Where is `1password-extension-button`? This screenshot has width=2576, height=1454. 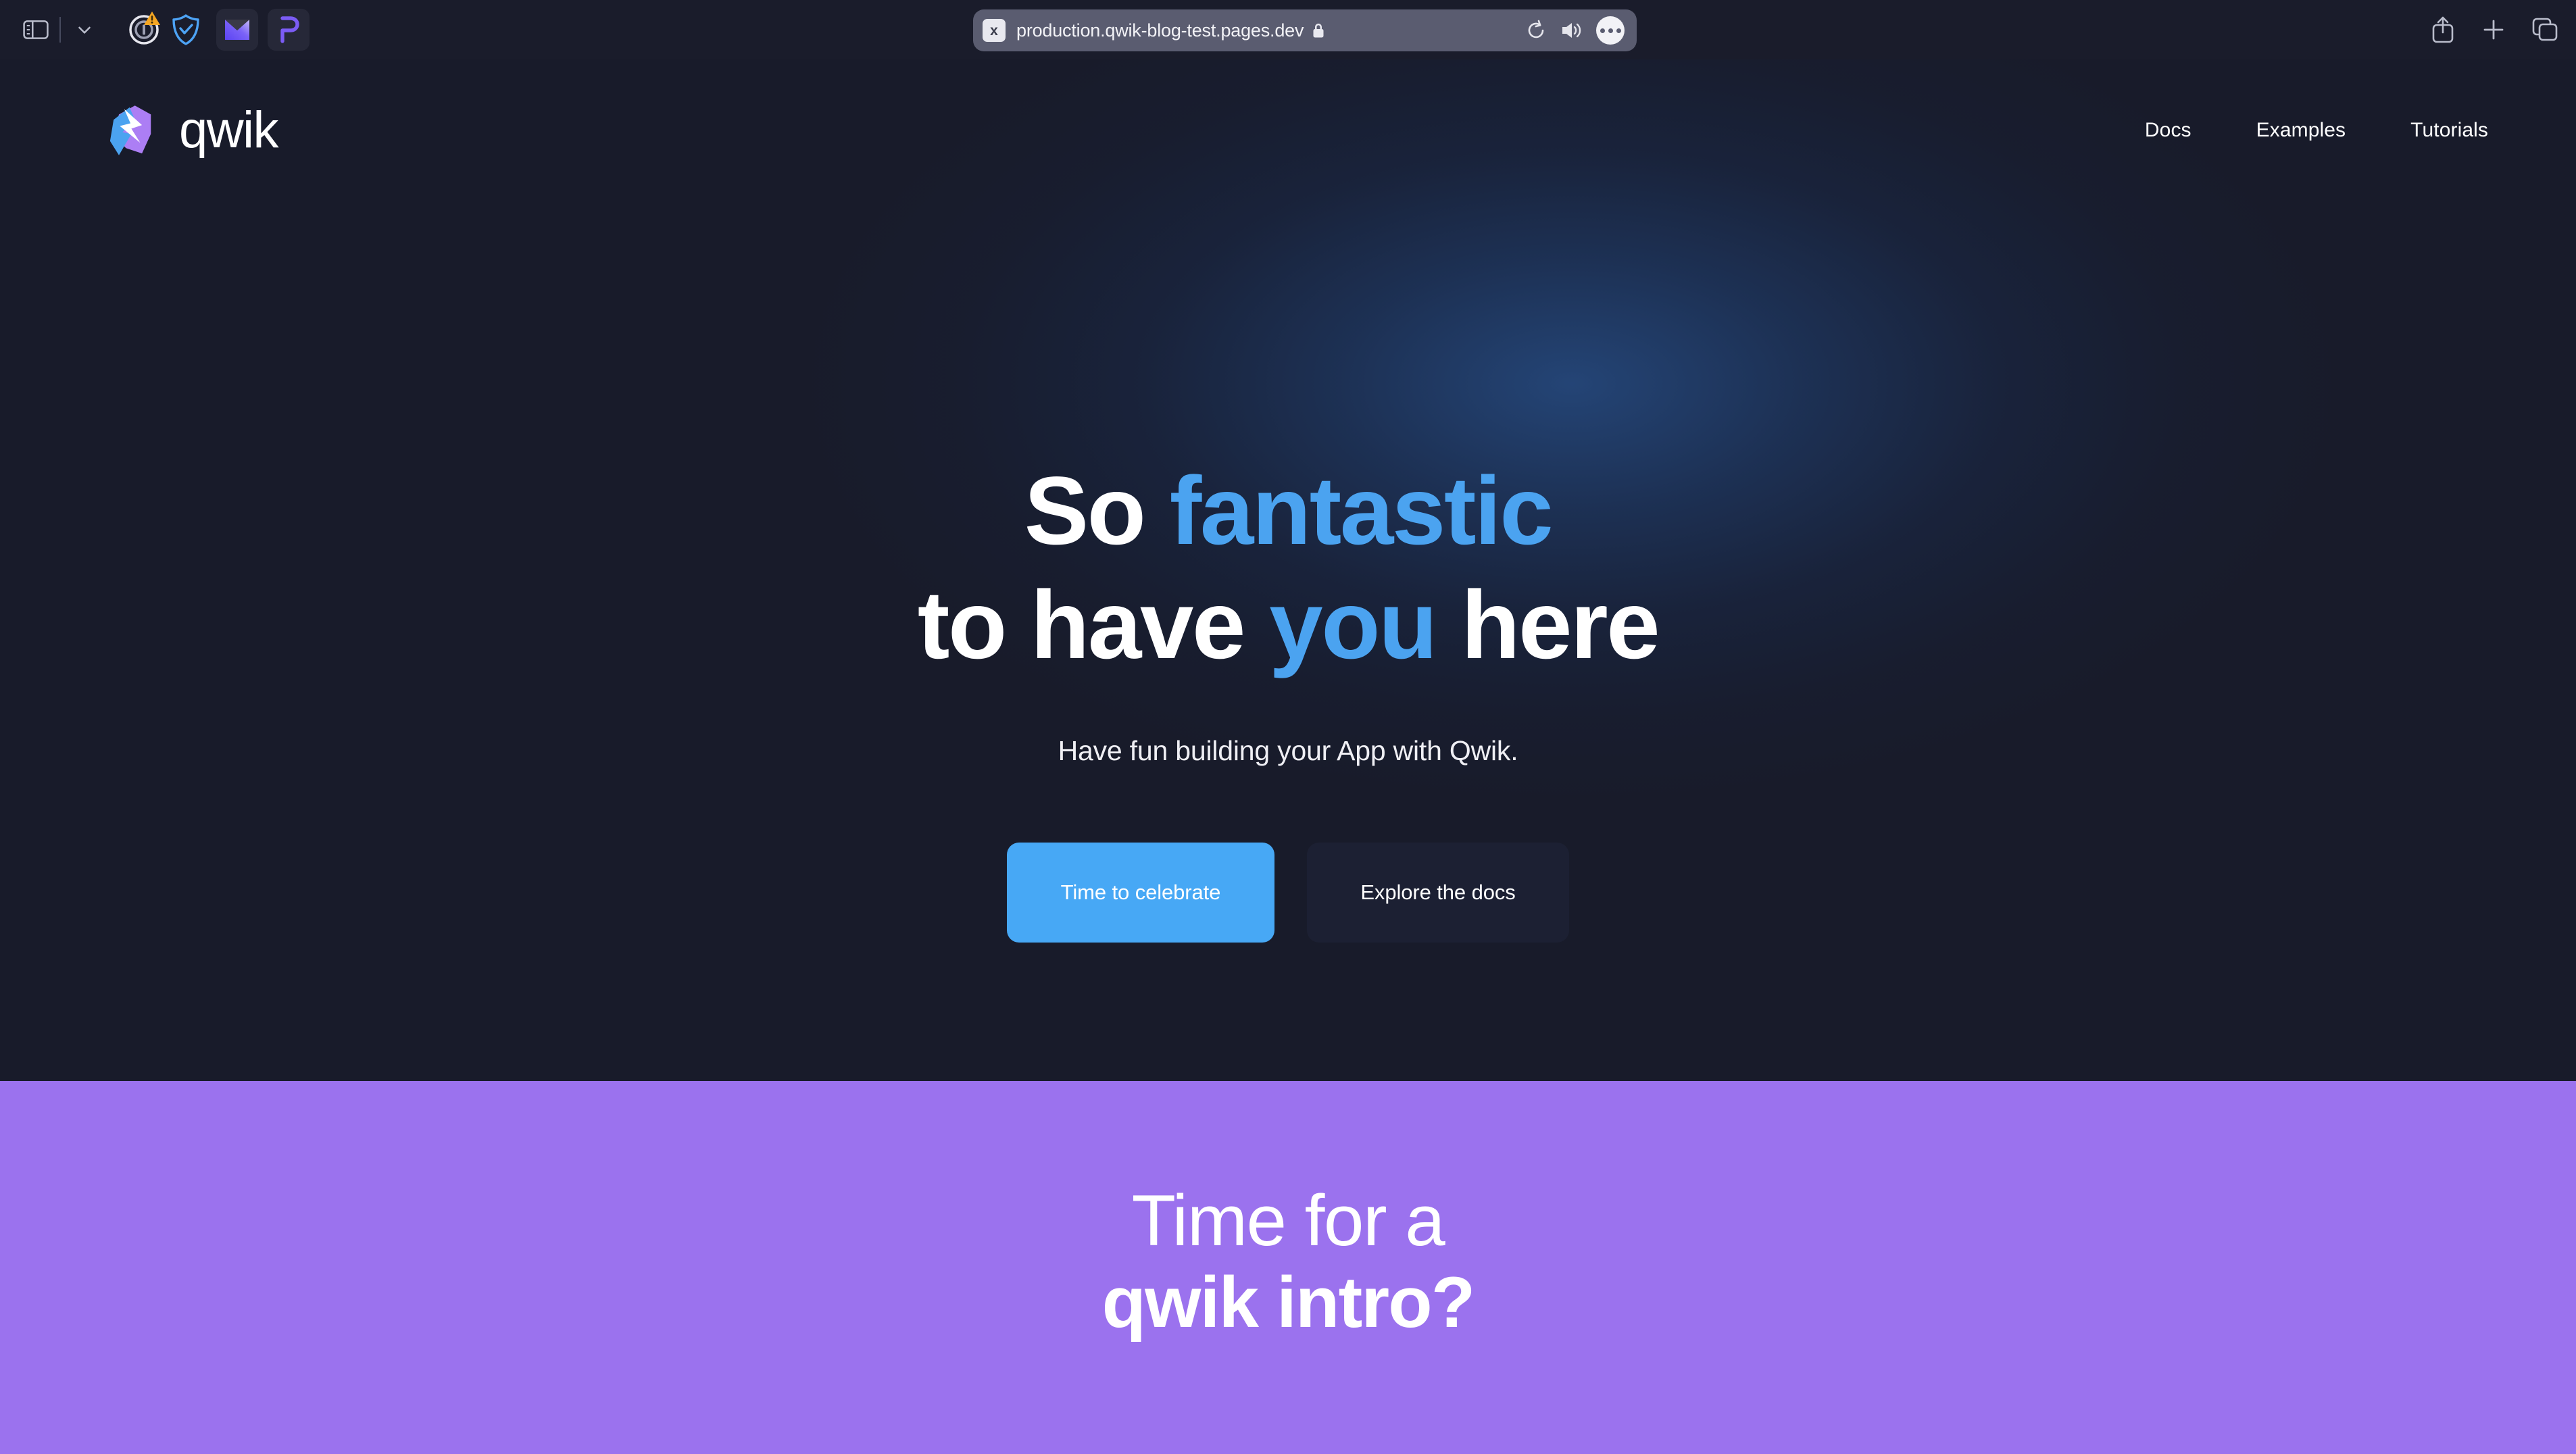
1password-extension-button is located at coordinates (144, 30).